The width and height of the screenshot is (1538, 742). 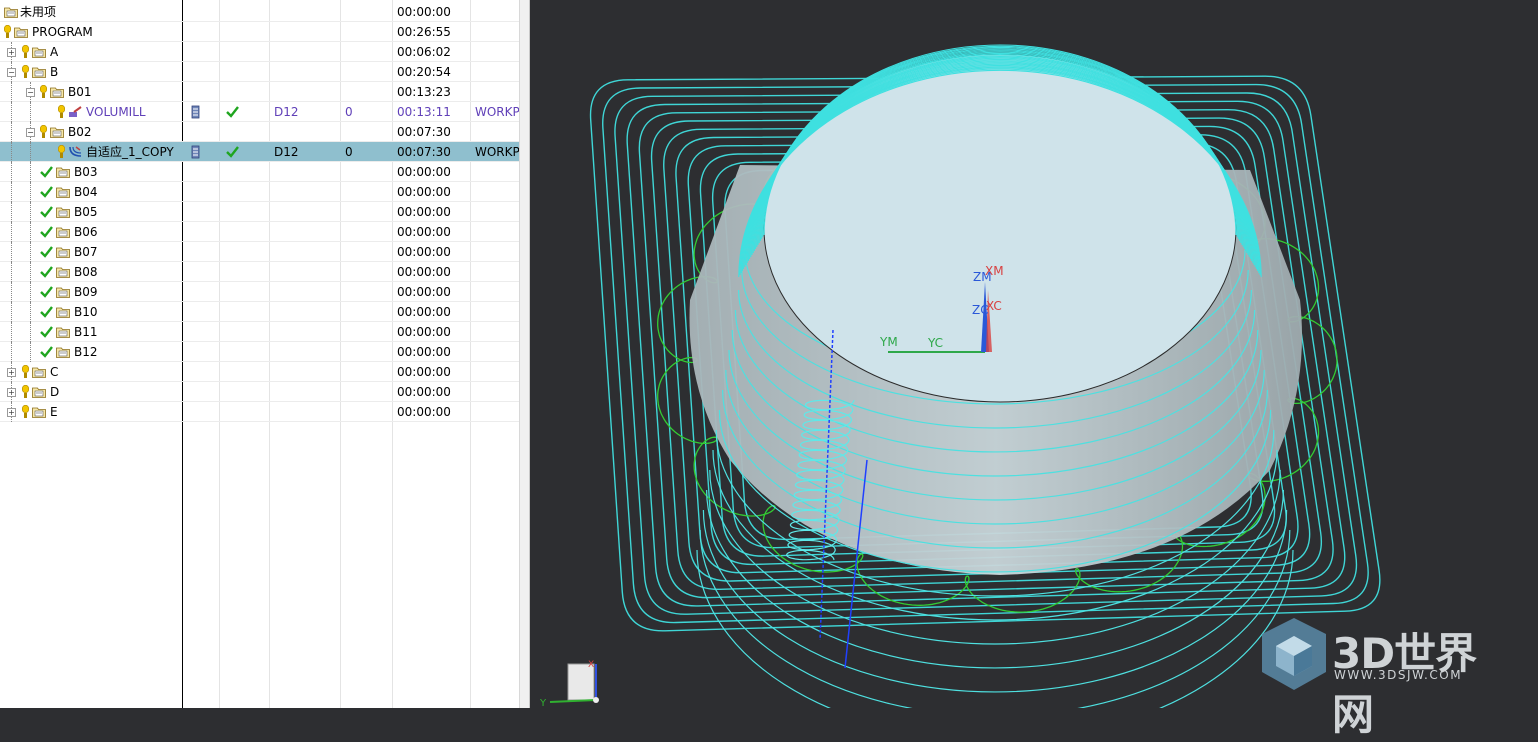 What do you see at coordinates (259, 292) in the screenshot?
I see `operation-row: B09 00:00:00` at bounding box center [259, 292].